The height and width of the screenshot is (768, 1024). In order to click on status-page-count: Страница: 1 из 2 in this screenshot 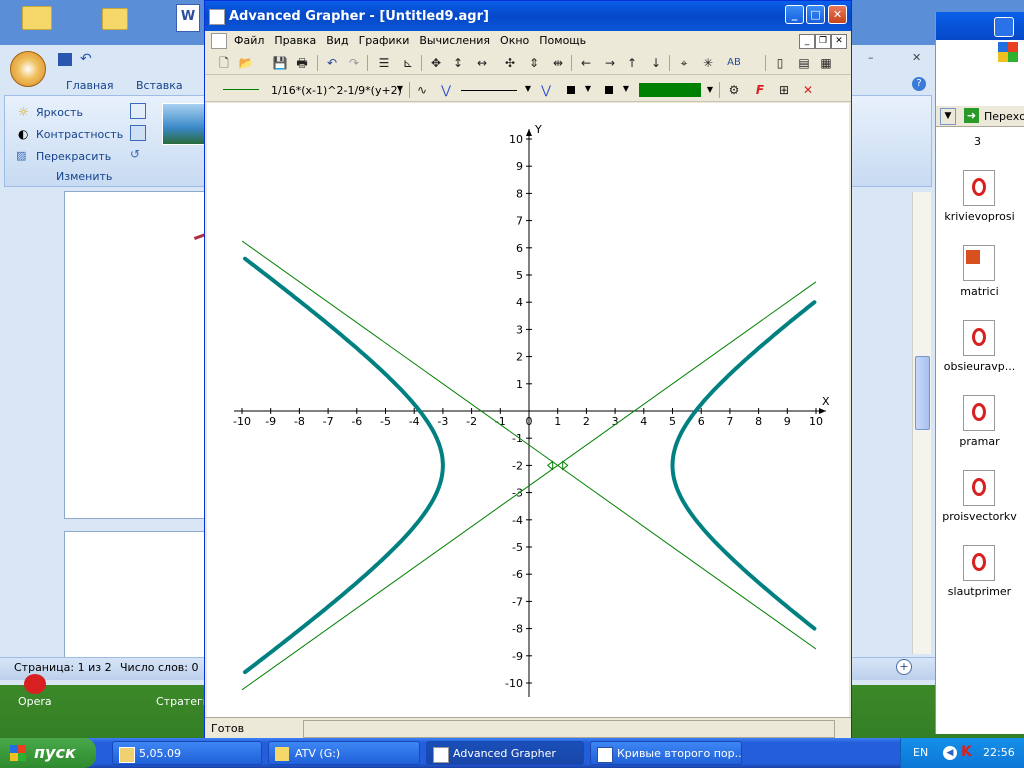, I will do `click(63, 667)`.